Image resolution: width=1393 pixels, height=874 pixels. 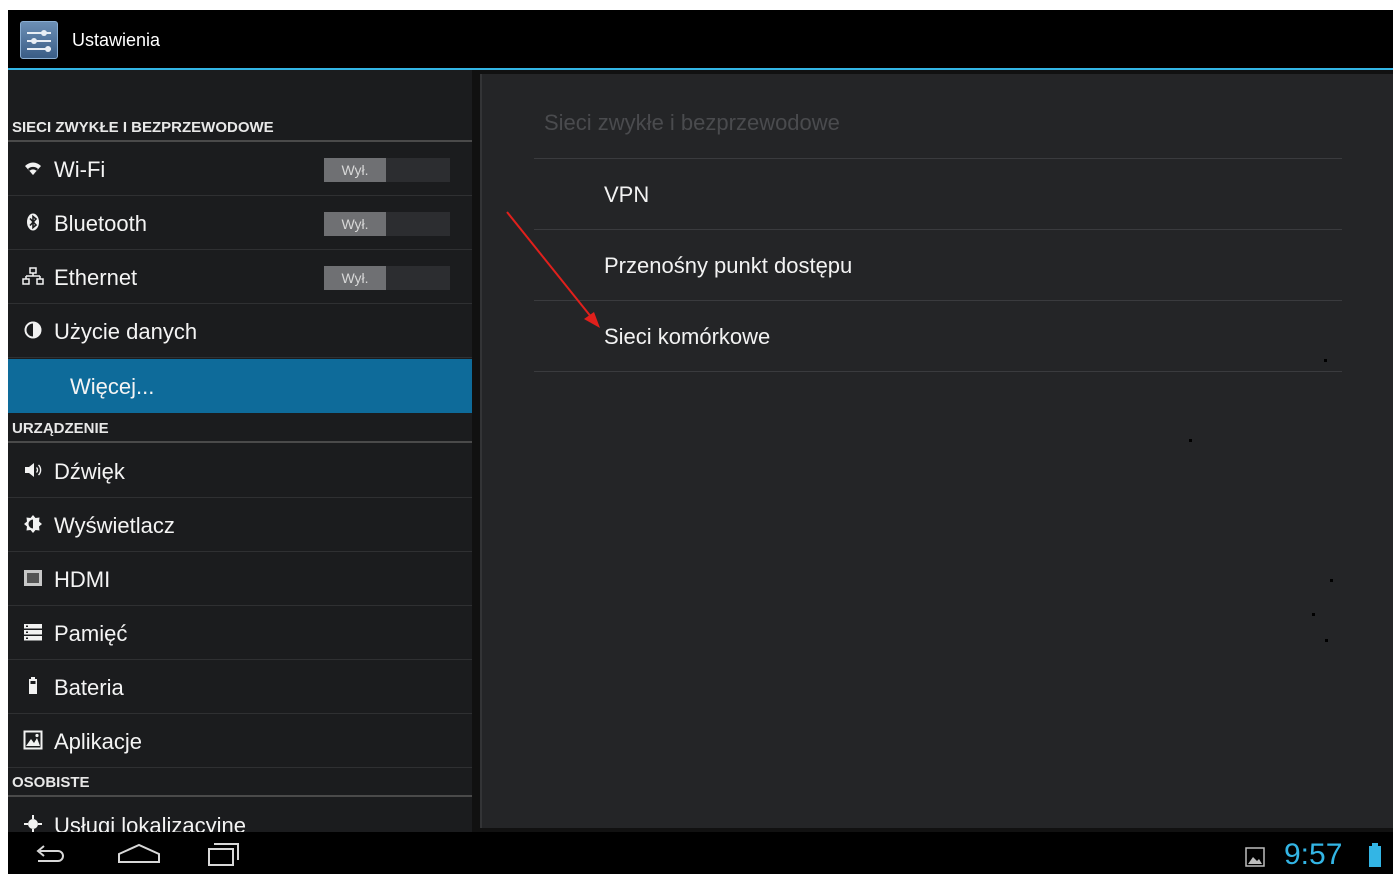 I want to click on back-button, so click(x=50, y=854).